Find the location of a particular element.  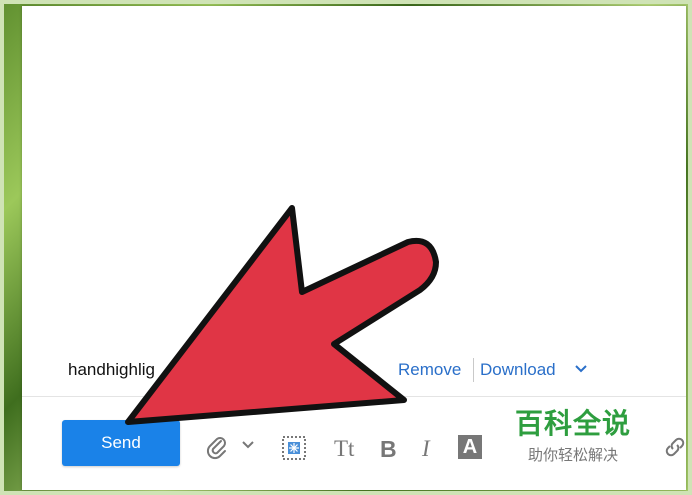

toolbar-divider is located at coordinates (354, 396).